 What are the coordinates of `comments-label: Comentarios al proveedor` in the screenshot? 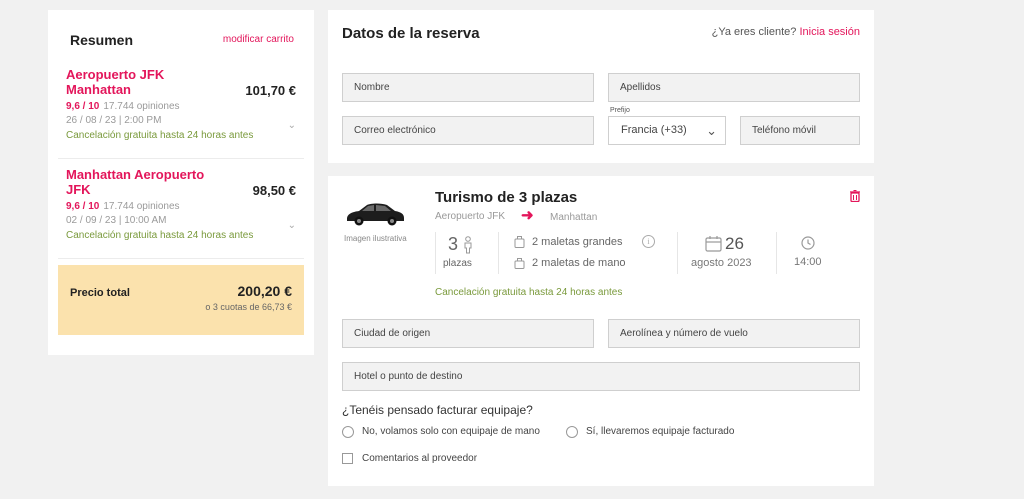 It's located at (419, 458).